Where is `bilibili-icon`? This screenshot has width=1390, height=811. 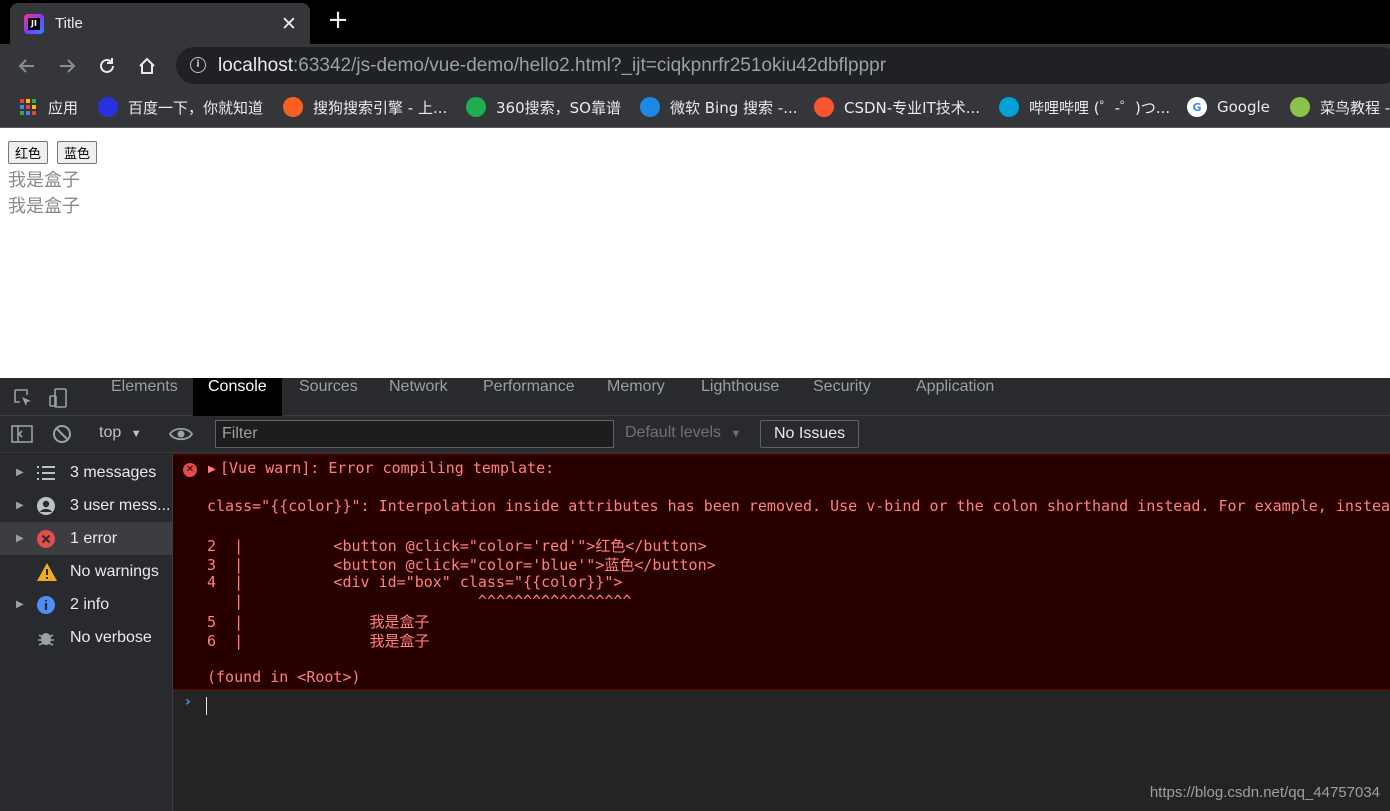
bilibili-icon is located at coordinates (1009, 107).